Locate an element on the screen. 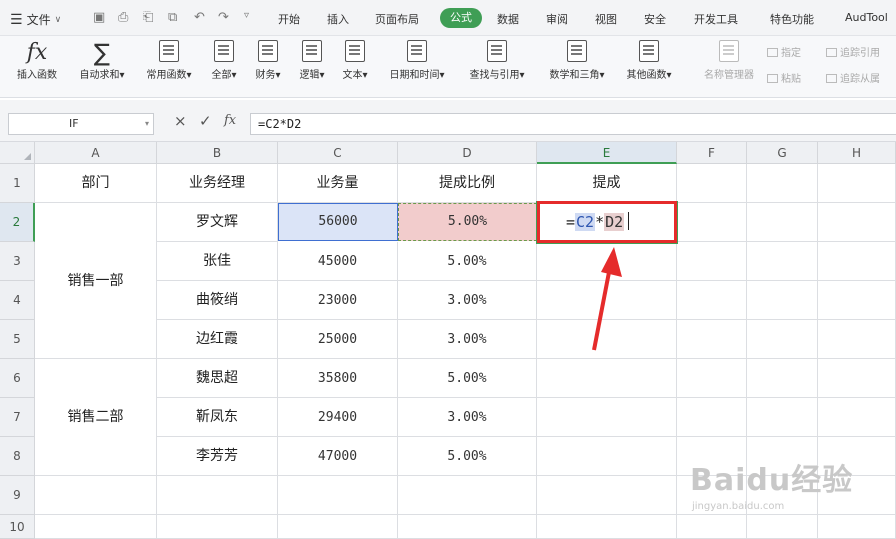  chevron-down-icon: ▾ is located at coordinates (147, 124).